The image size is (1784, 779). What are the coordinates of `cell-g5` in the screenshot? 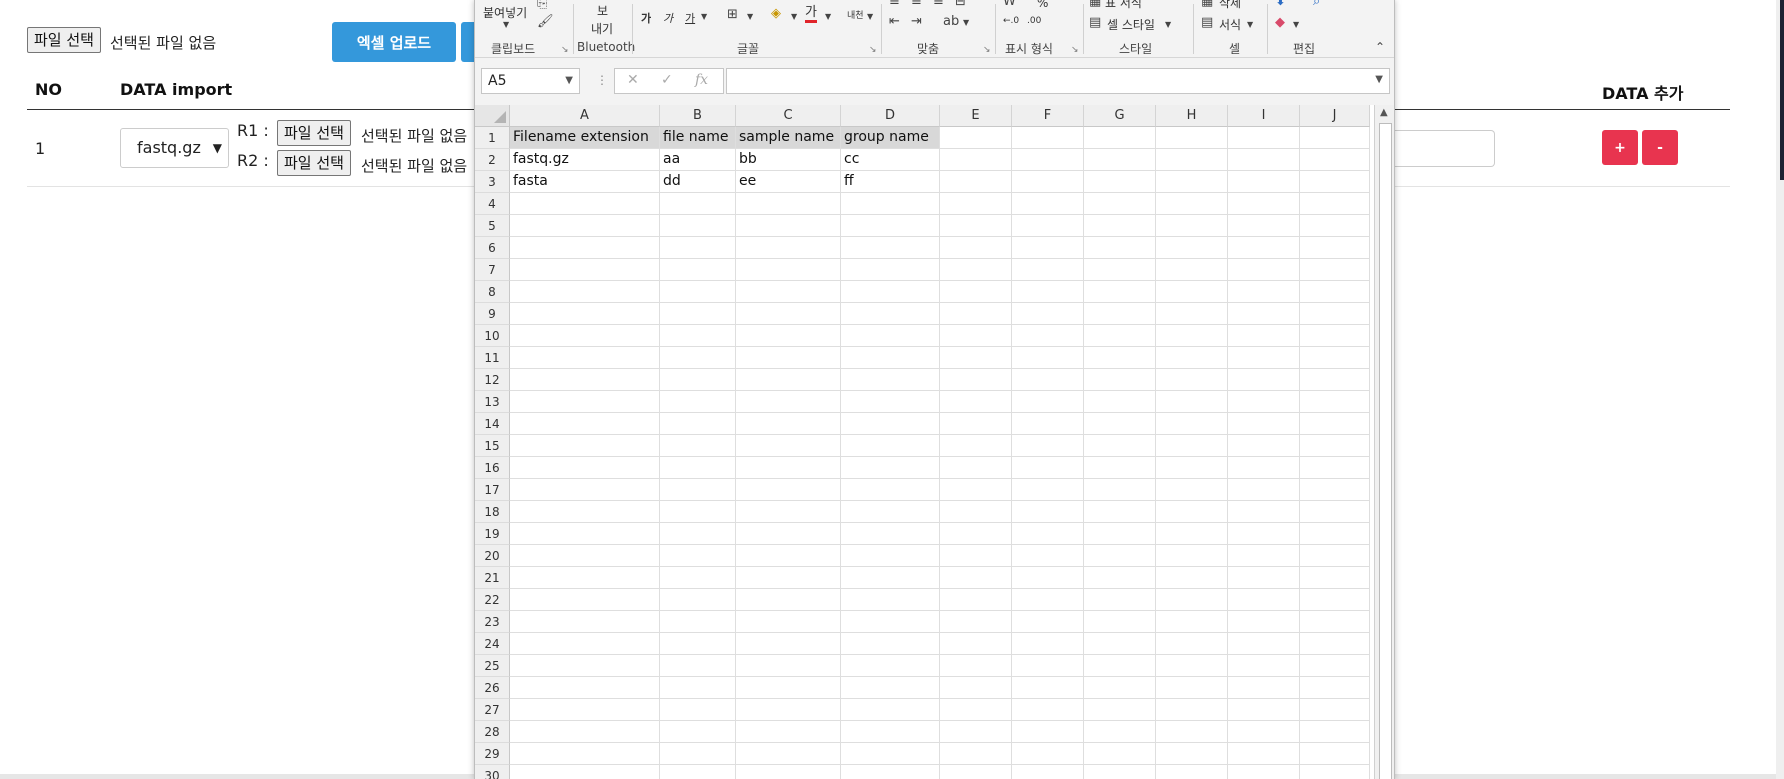 It's located at (1120, 226).